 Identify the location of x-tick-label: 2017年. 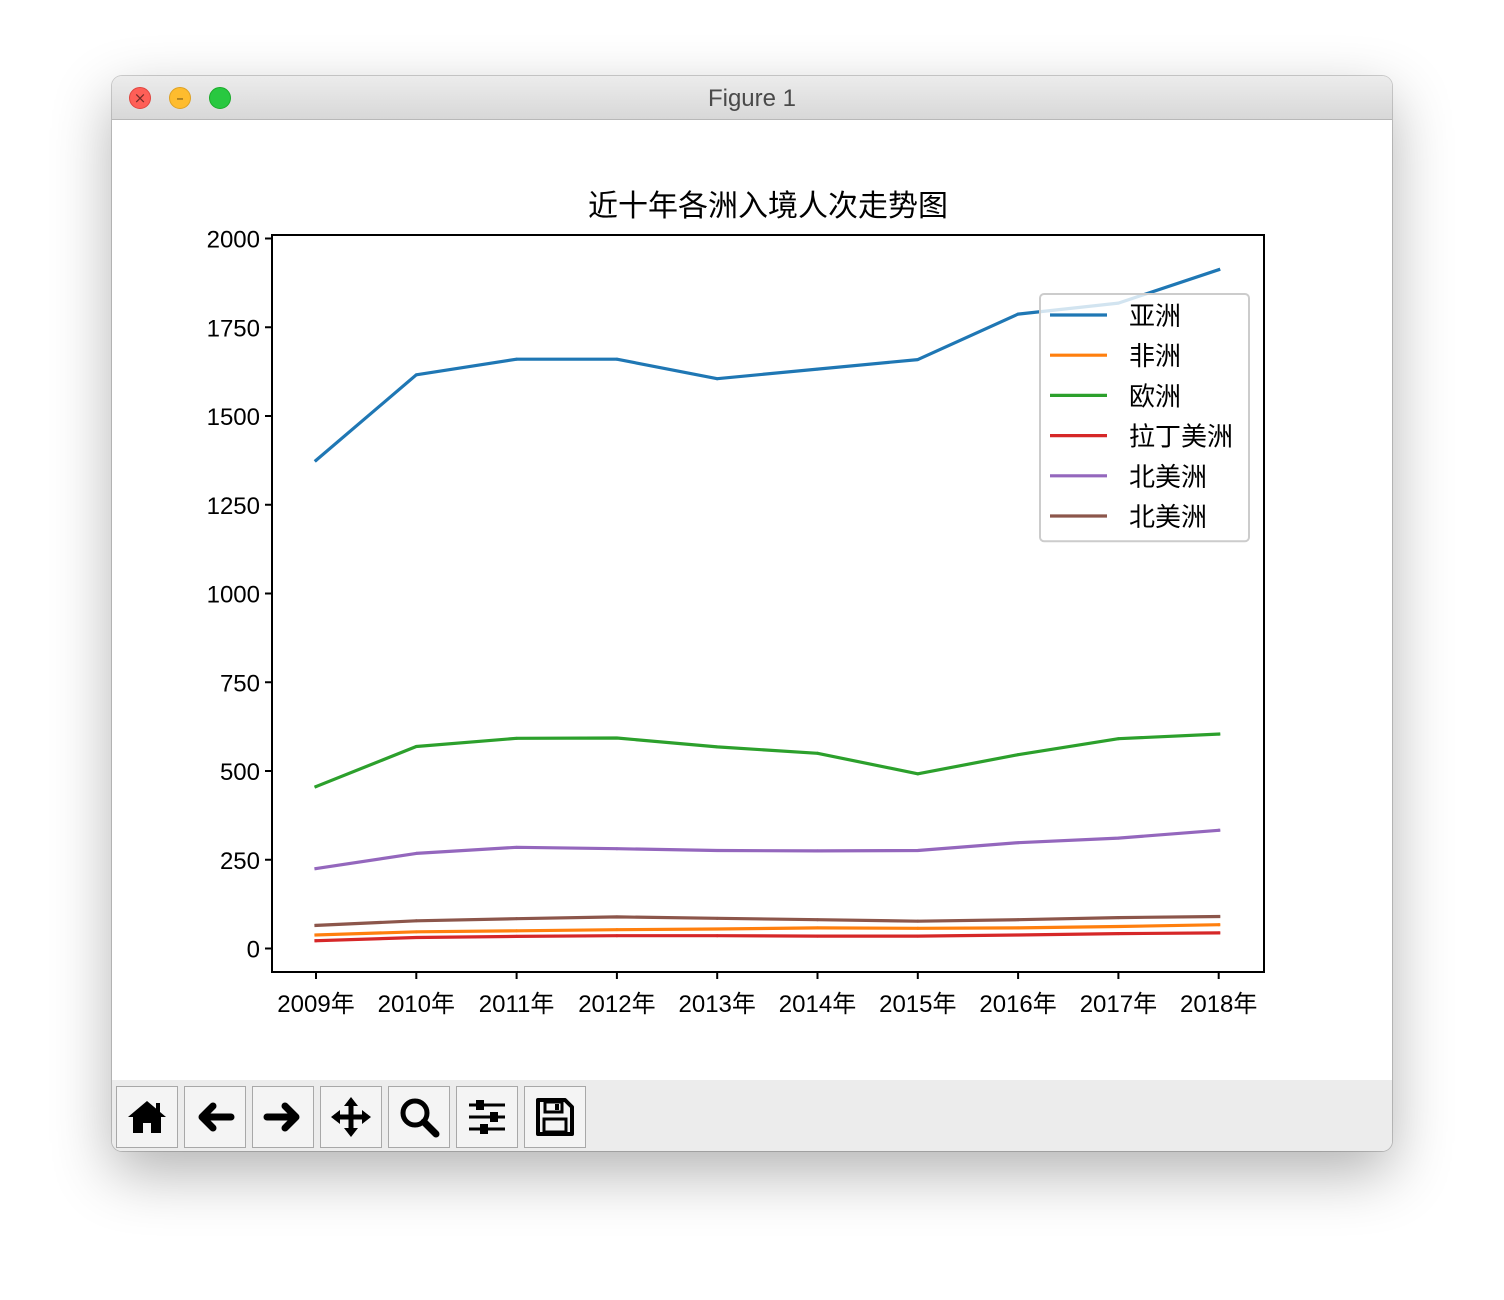
(1118, 1004).